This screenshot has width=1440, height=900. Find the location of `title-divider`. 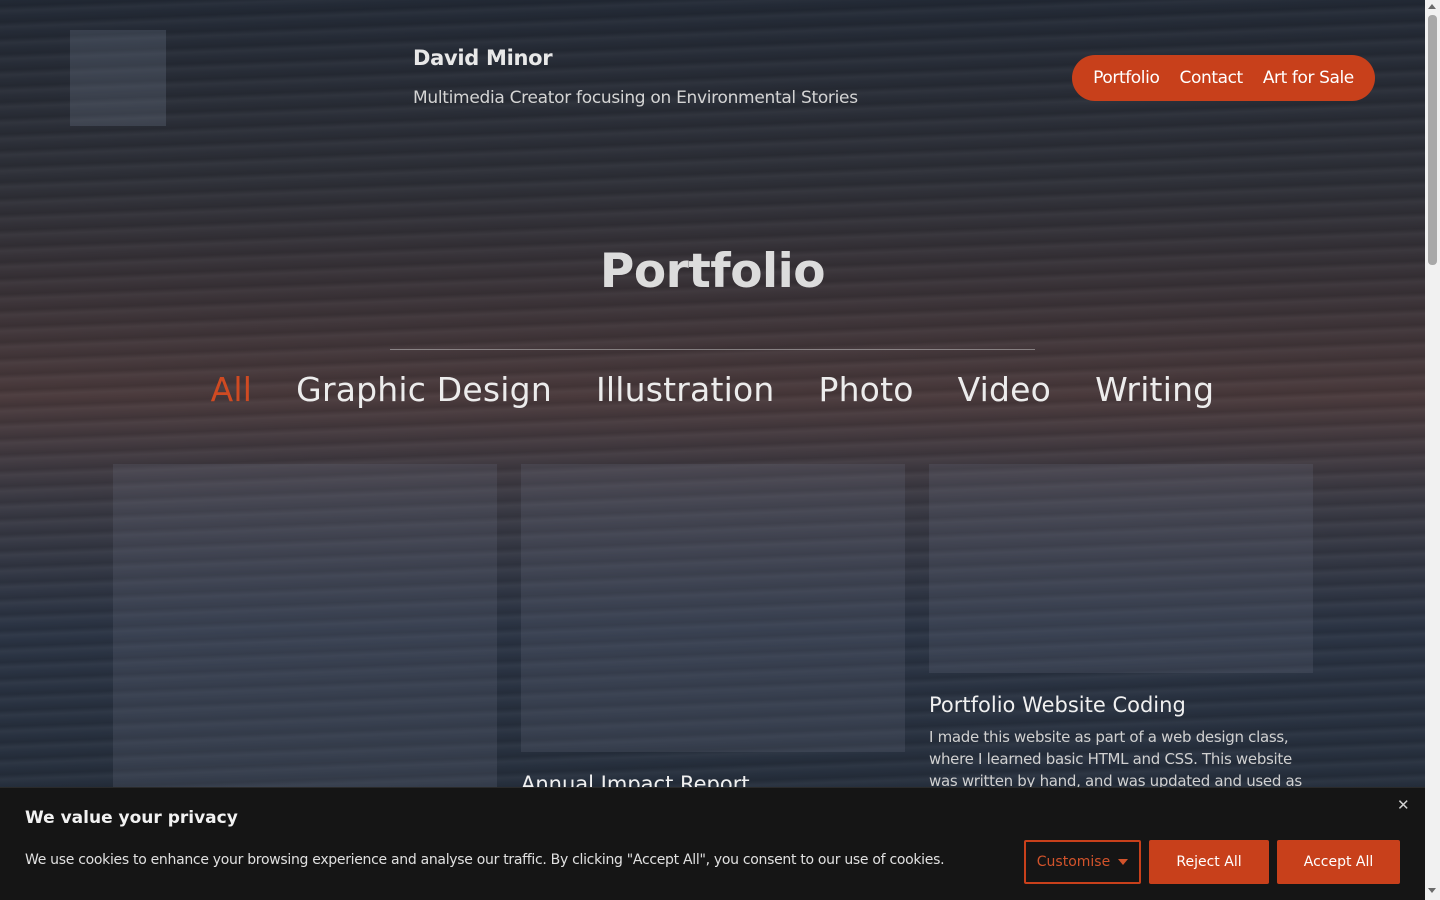

title-divider is located at coordinates (712, 349).